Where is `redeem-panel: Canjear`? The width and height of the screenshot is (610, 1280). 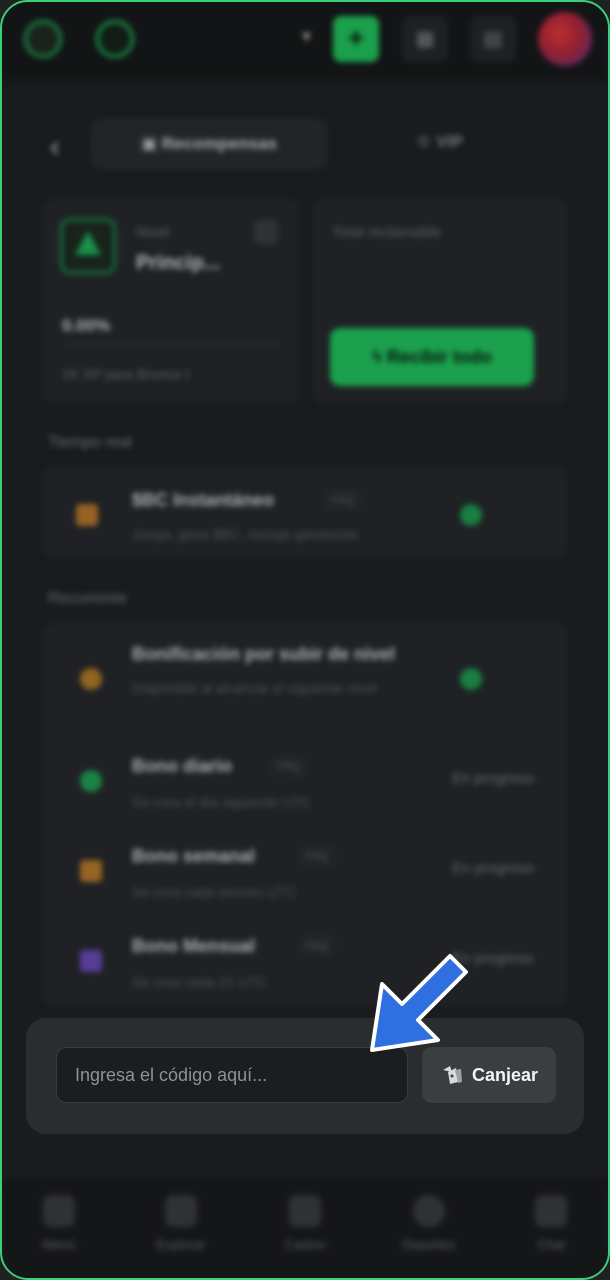
redeem-panel: Canjear is located at coordinates (305, 1076).